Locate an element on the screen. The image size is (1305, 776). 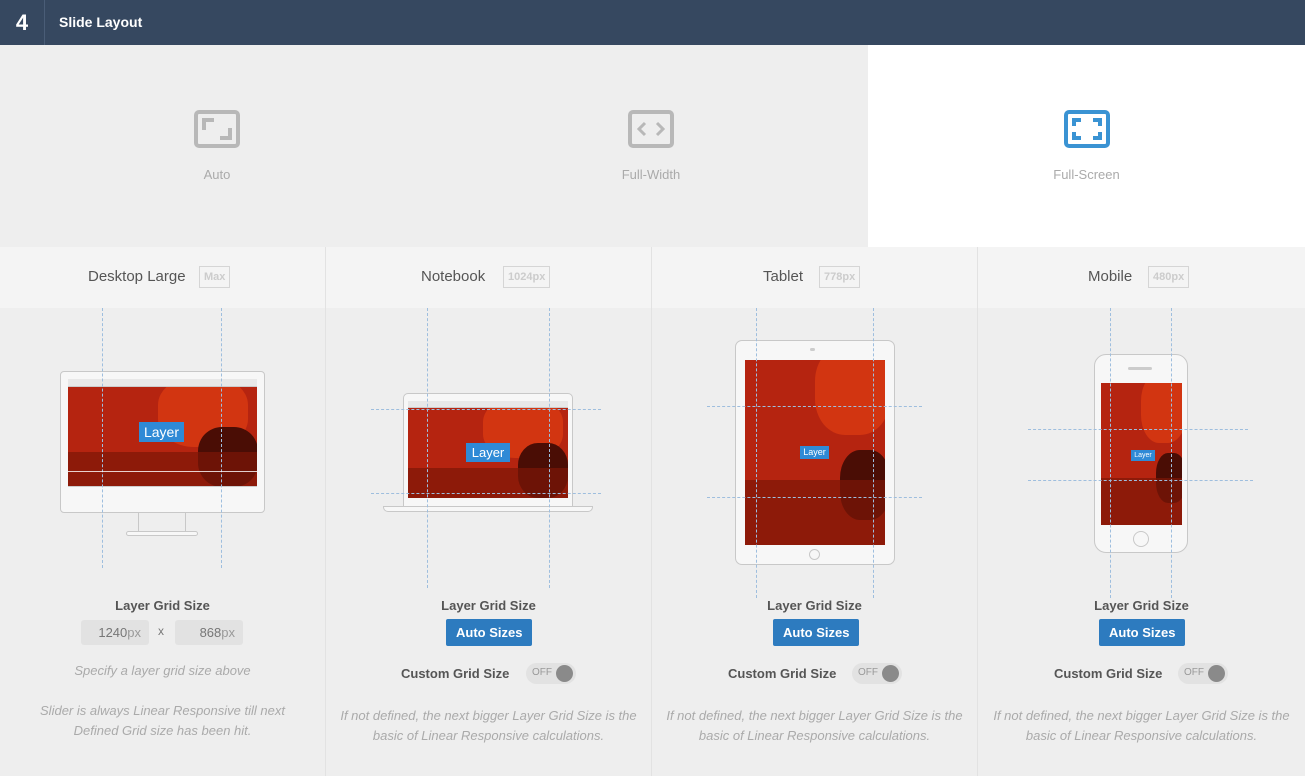
device-header: Notebook 1024px is located at coordinates (488, 277).